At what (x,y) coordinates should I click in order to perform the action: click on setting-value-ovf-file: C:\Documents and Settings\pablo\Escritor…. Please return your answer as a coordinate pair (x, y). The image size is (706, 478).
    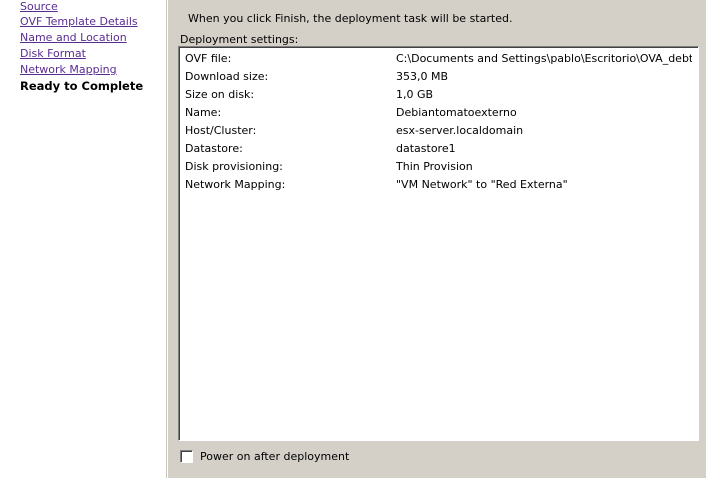
    Looking at the image, I should click on (544, 58).